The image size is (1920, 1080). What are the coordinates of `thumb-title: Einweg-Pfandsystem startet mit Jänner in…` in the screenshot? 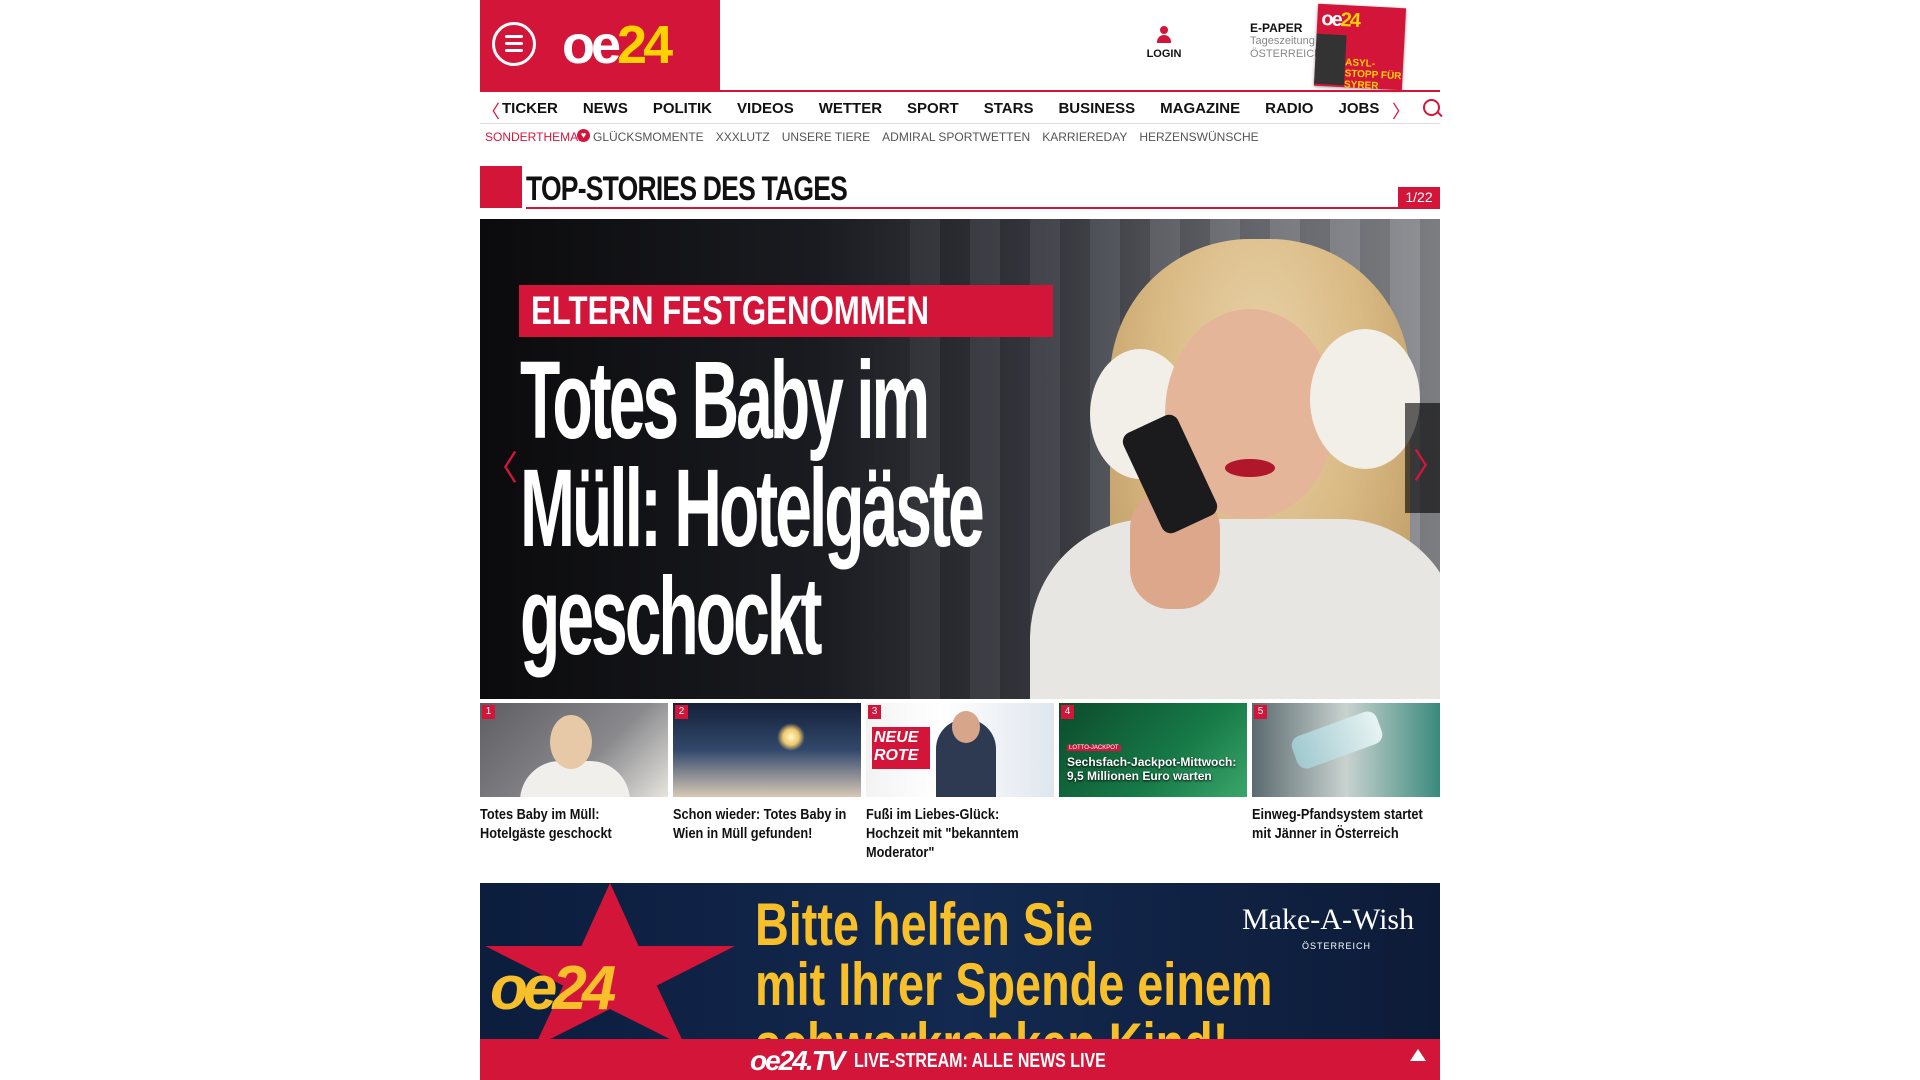 It's located at (1345, 824).